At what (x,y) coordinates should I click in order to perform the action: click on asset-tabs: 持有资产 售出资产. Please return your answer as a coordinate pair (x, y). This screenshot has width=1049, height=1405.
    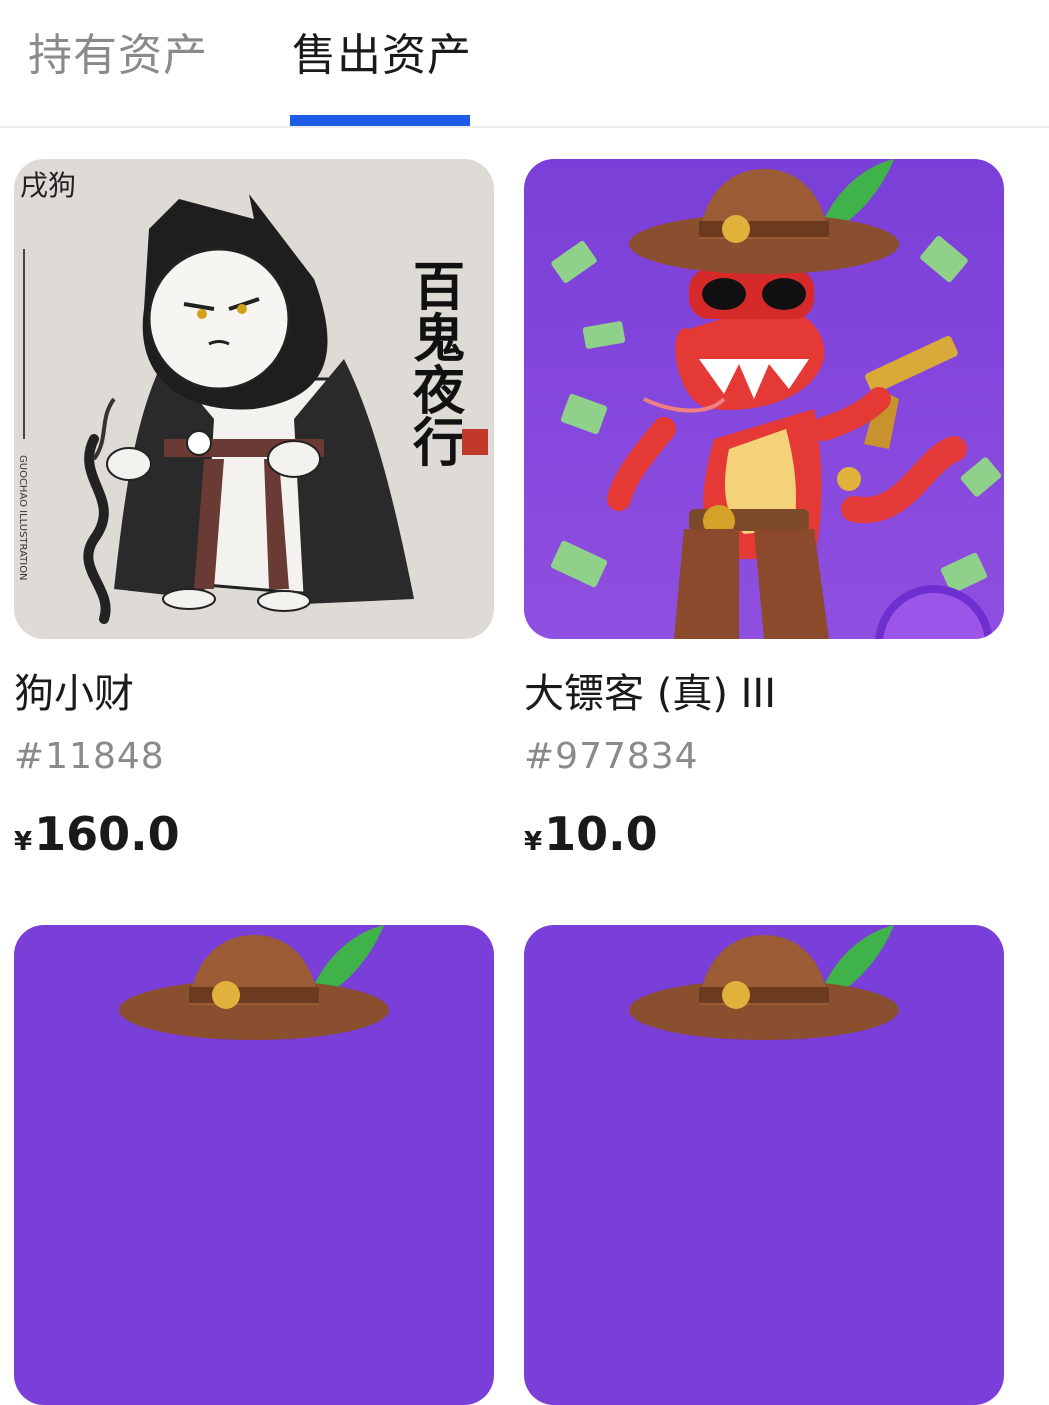
    Looking at the image, I should click on (524, 64).